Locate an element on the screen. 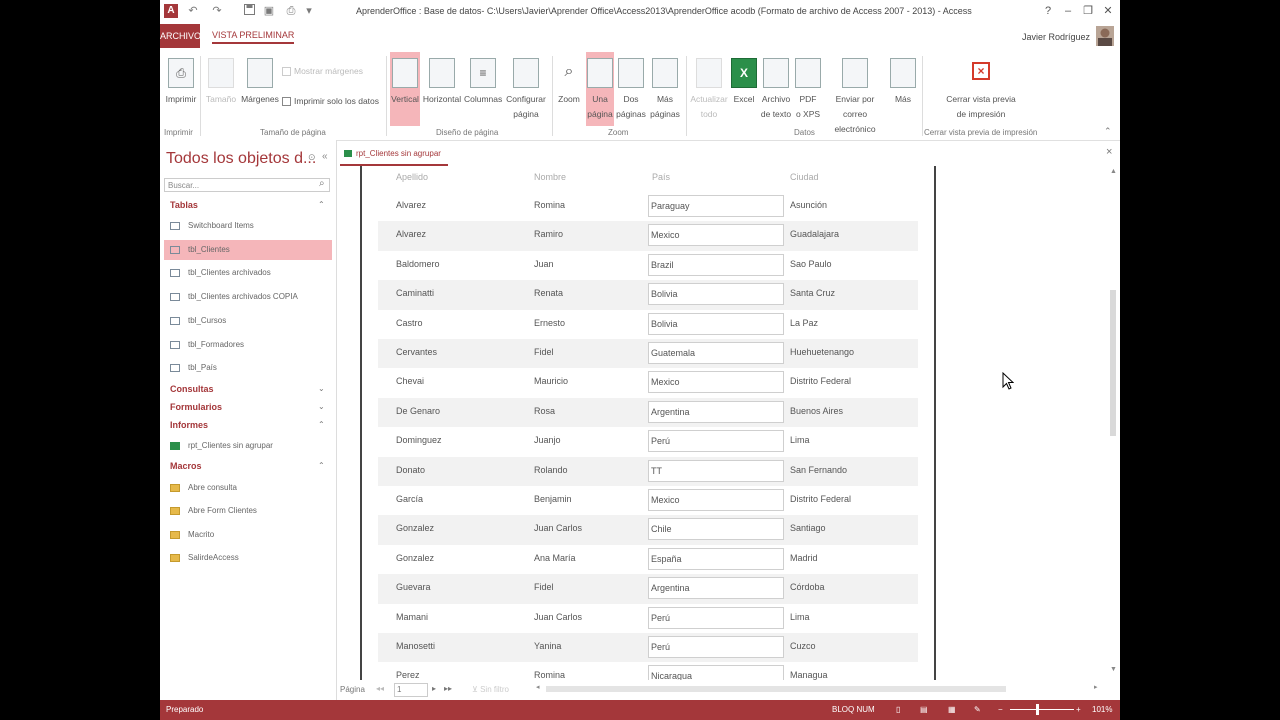 The width and height of the screenshot is (1280, 720). last-page-icon: ▸▸ is located at coordinates (448, 688).